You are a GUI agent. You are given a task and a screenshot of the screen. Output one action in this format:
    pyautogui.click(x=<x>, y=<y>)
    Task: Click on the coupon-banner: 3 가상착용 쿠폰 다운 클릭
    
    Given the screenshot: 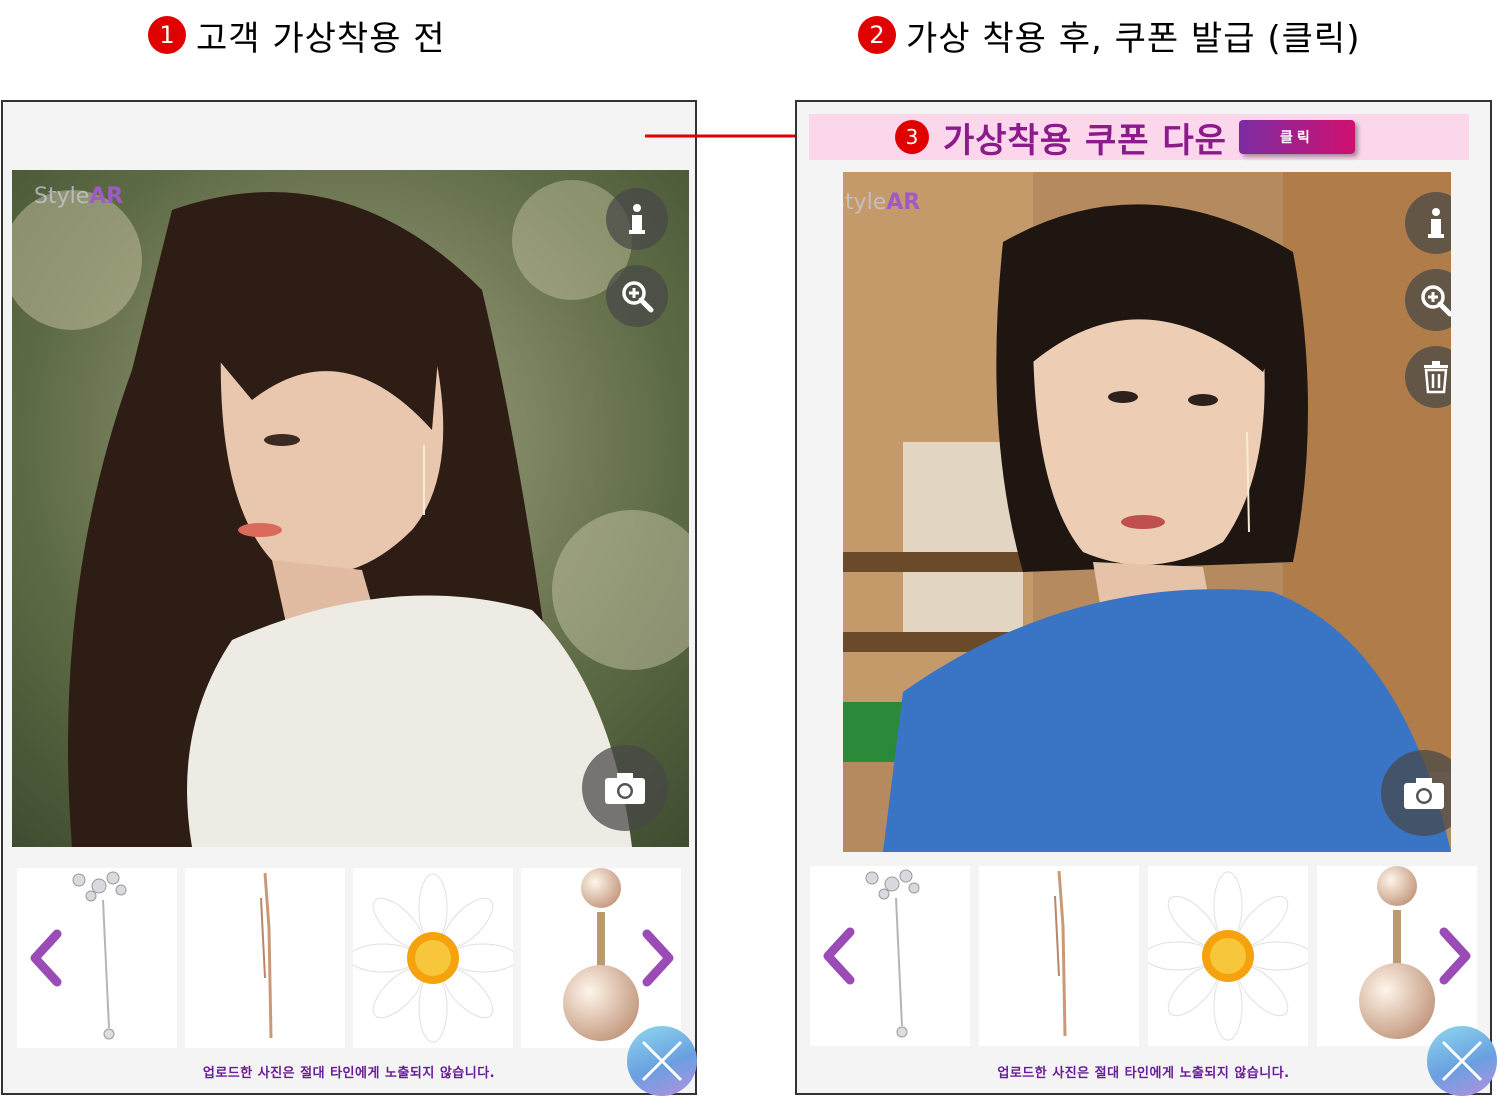 What is the action you would take?
    pyautogui.click(x=1139, y=137)
    